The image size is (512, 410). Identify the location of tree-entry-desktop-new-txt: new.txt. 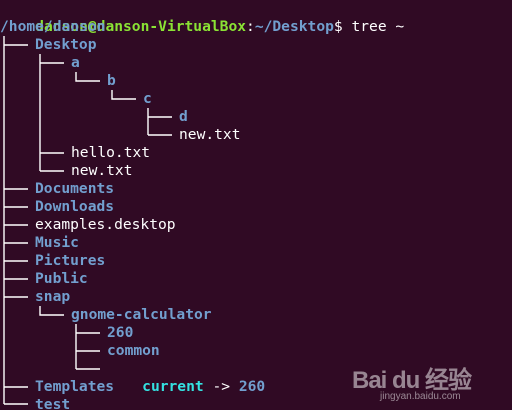
(102, 170).